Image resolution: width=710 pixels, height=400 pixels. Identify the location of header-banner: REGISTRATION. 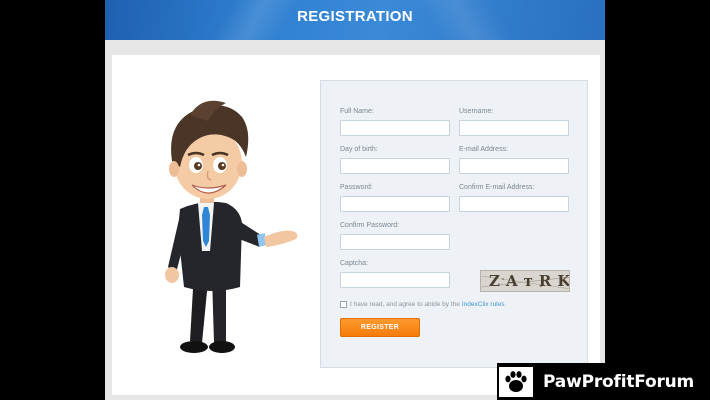
(355, 20).